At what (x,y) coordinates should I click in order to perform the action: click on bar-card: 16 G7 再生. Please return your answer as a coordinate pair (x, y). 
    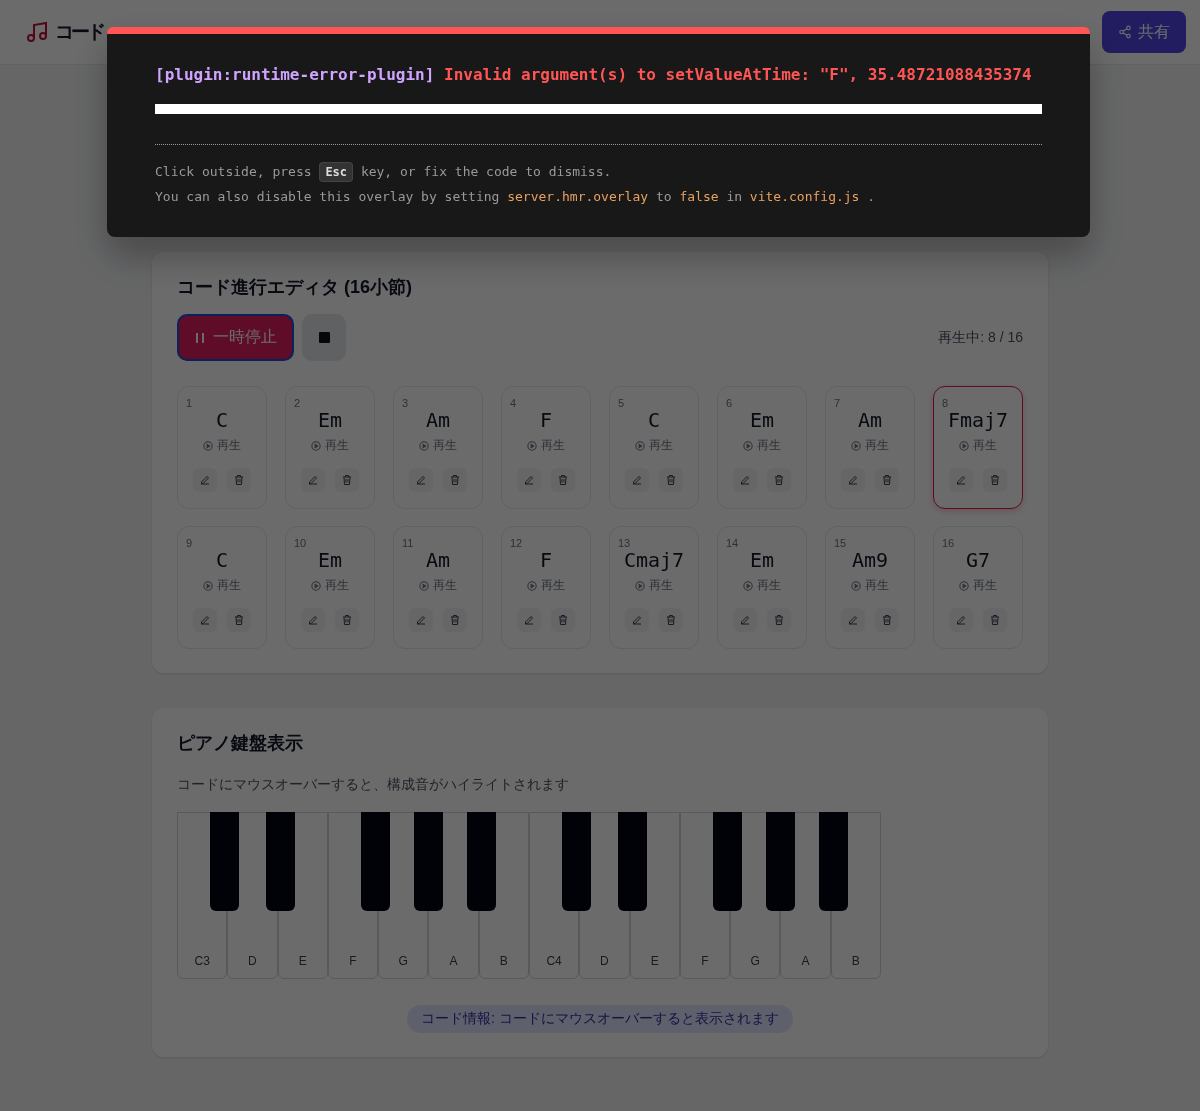
    Looking at the image, I should click on (978, 587).